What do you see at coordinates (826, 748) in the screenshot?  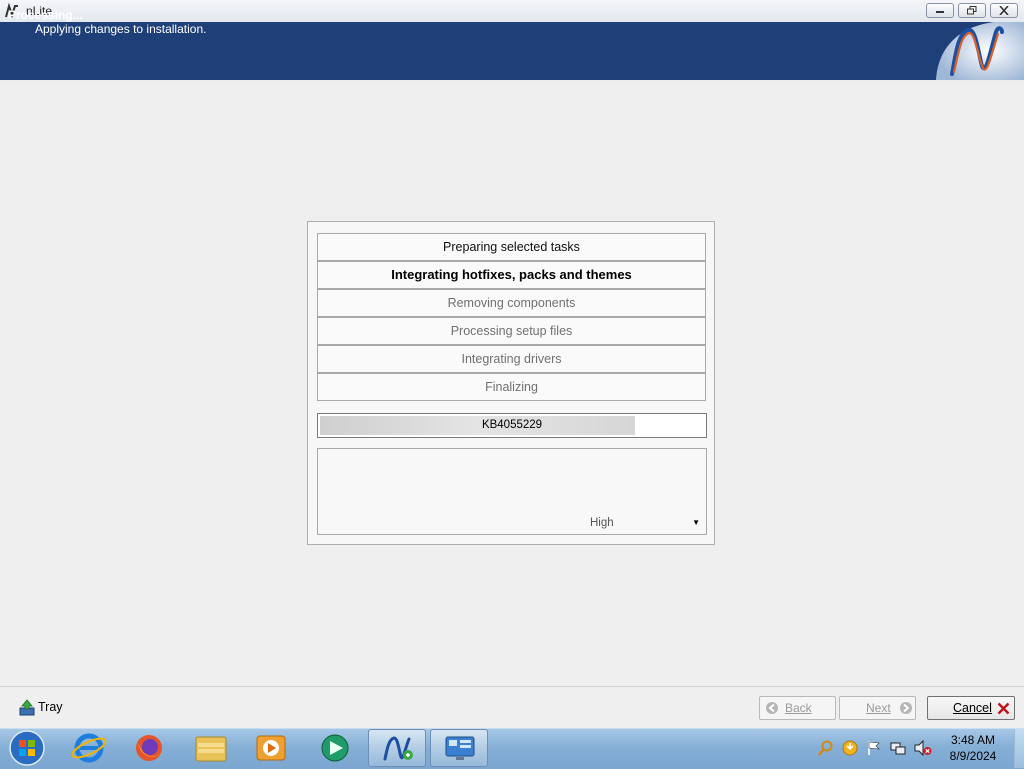 I see `search-icon` at bounding box center [826, 748].